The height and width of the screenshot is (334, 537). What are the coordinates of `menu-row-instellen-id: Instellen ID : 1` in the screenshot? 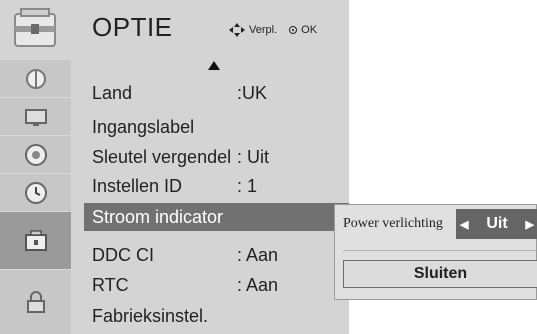 It's located at (174, 186).